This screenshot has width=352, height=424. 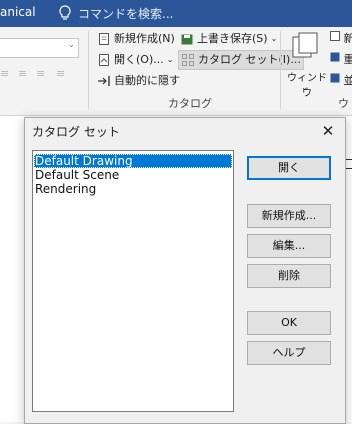 I want to click on tile-button: 並, so click(x=341, y=80).